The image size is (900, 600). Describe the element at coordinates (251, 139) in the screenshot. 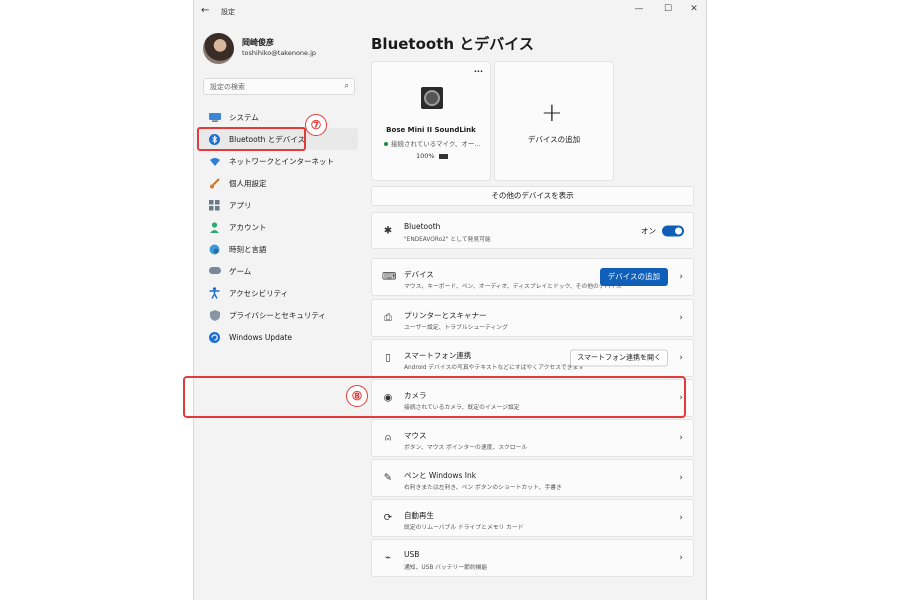

I see `annotation-box-bluetooth` at that location.